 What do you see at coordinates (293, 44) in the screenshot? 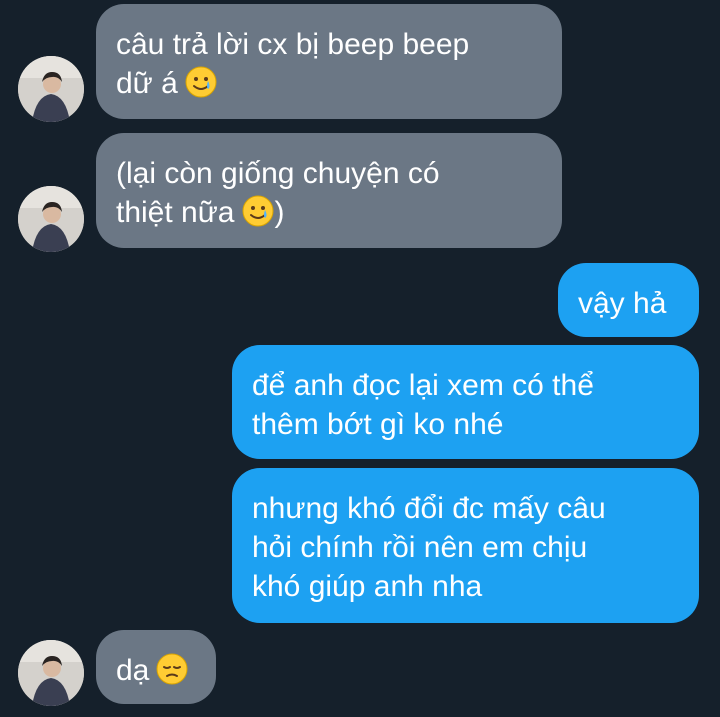
I see `message-text-line: câu trả lời cx bị beep beep` at bounding box center [293, 44].